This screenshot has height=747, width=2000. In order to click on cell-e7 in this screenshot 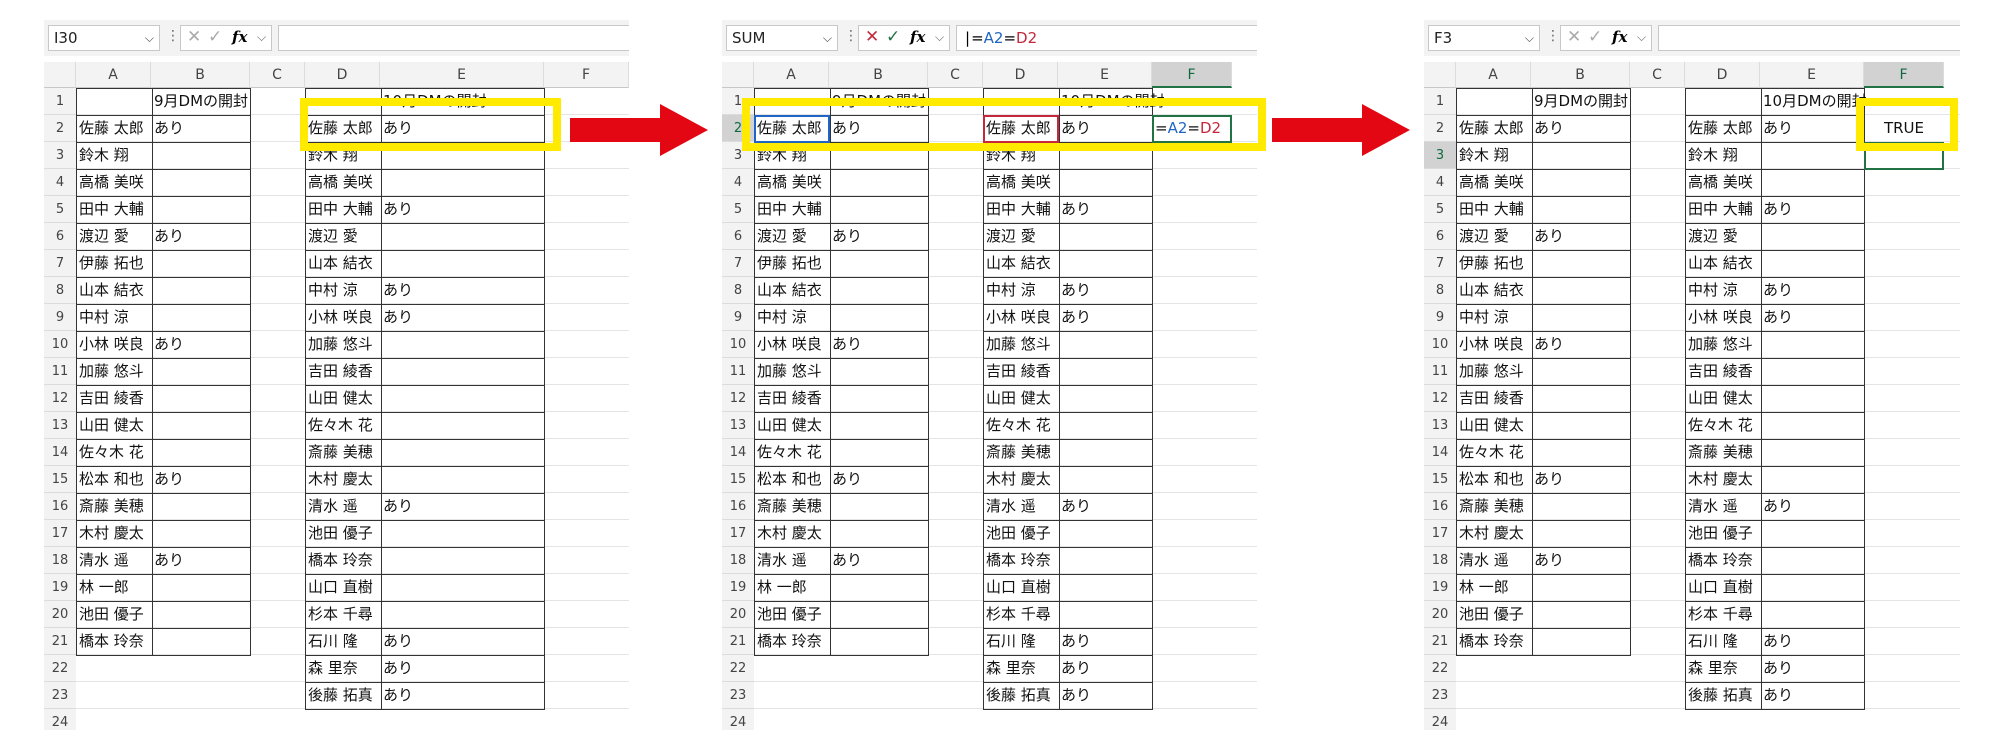, I will do `click(1105, 263)`.